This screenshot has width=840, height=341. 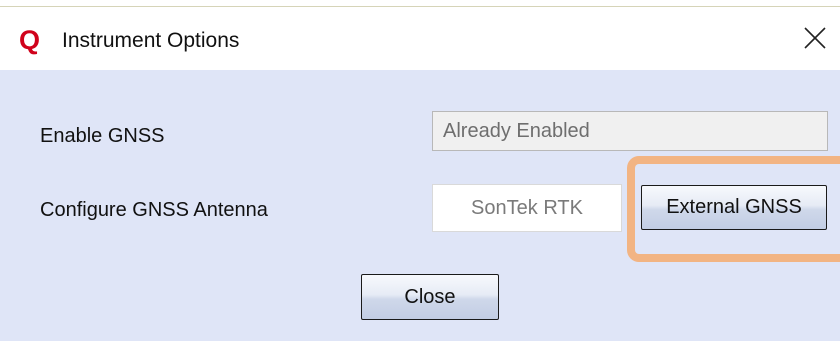 I want to click on dialog-title: Instrument Options, so click(x=151, y=40).